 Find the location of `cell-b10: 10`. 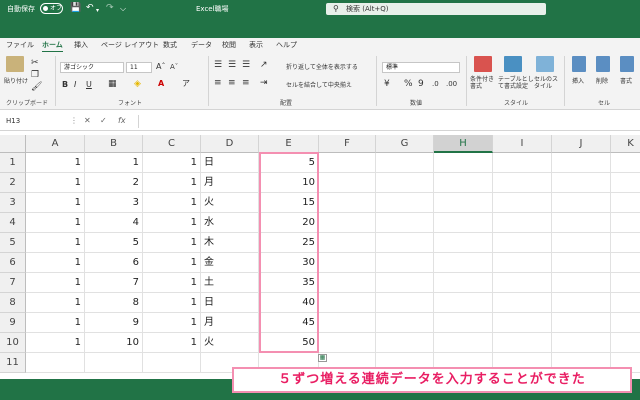

cell-b10: 10 is located at coordinates (114, 343).